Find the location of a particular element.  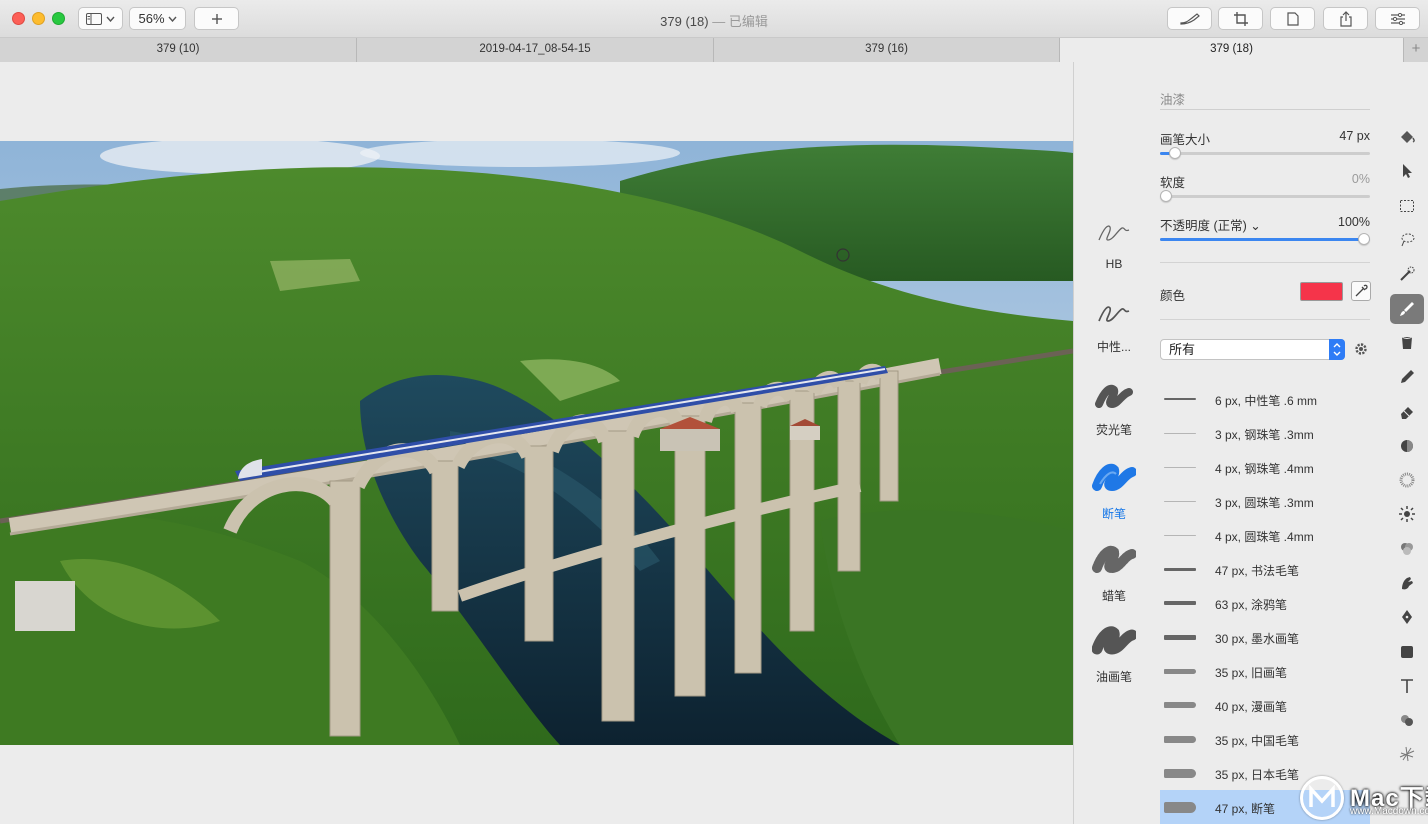

share-button is located at coordinates (1345, 18).